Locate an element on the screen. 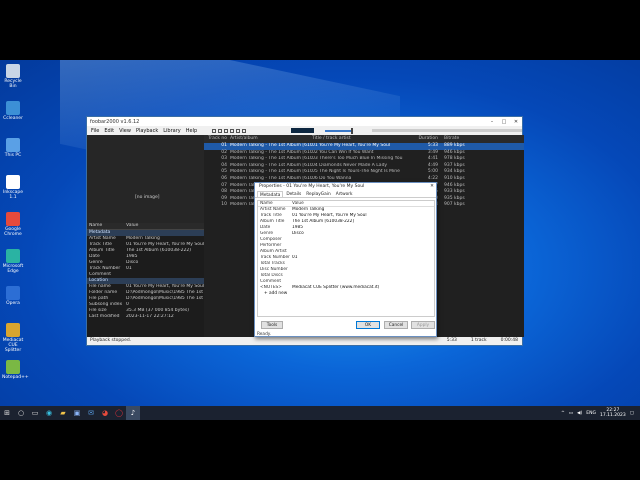 This screenshot has width=640, height=480. desktop-icon: This PC is located at coordinates (13, 148).